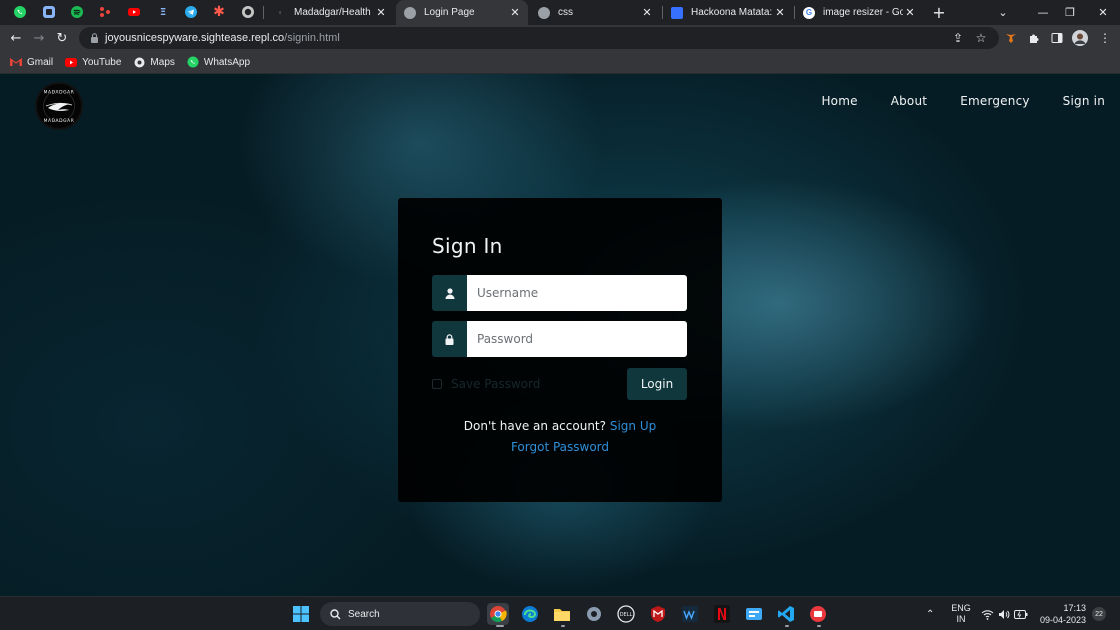 The image size is (1120, 630). I want to click on back-button: ←, so click(16, 38).